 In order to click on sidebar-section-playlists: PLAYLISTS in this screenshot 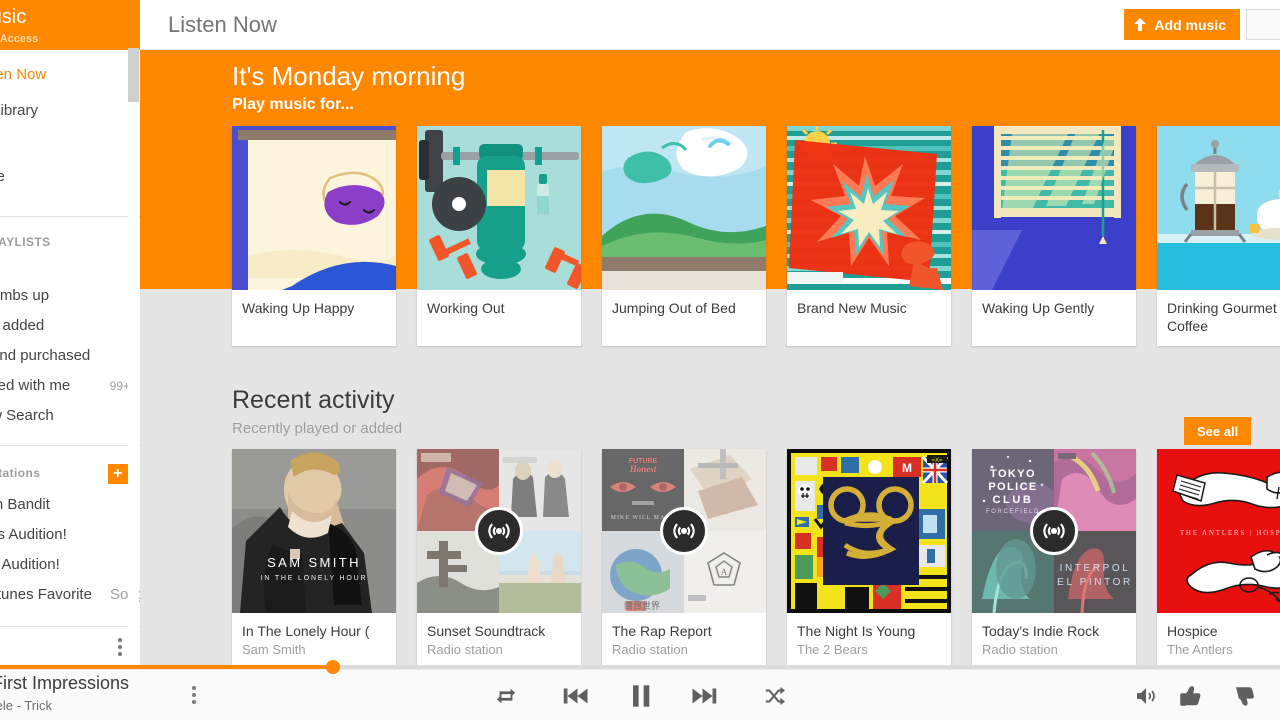, I will do `click(70, 242)`.